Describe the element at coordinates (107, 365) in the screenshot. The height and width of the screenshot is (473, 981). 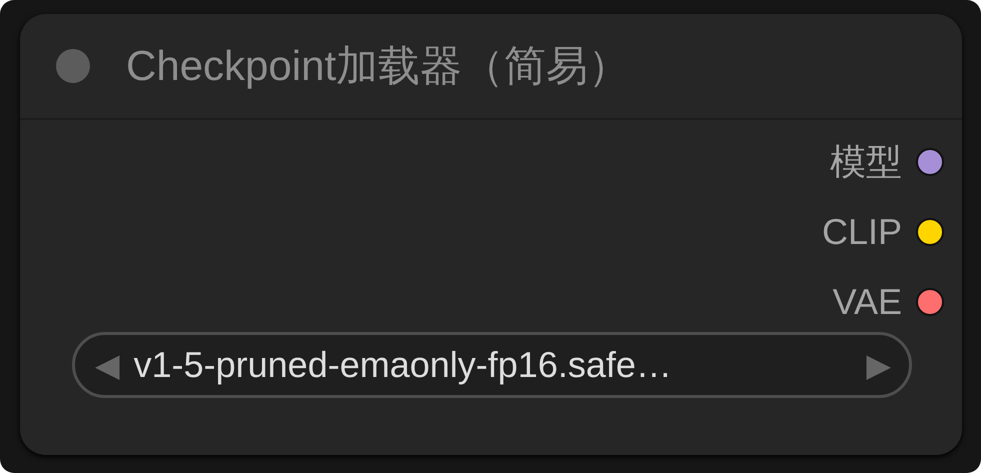
I see `previous-arrow: ◀` at that location.